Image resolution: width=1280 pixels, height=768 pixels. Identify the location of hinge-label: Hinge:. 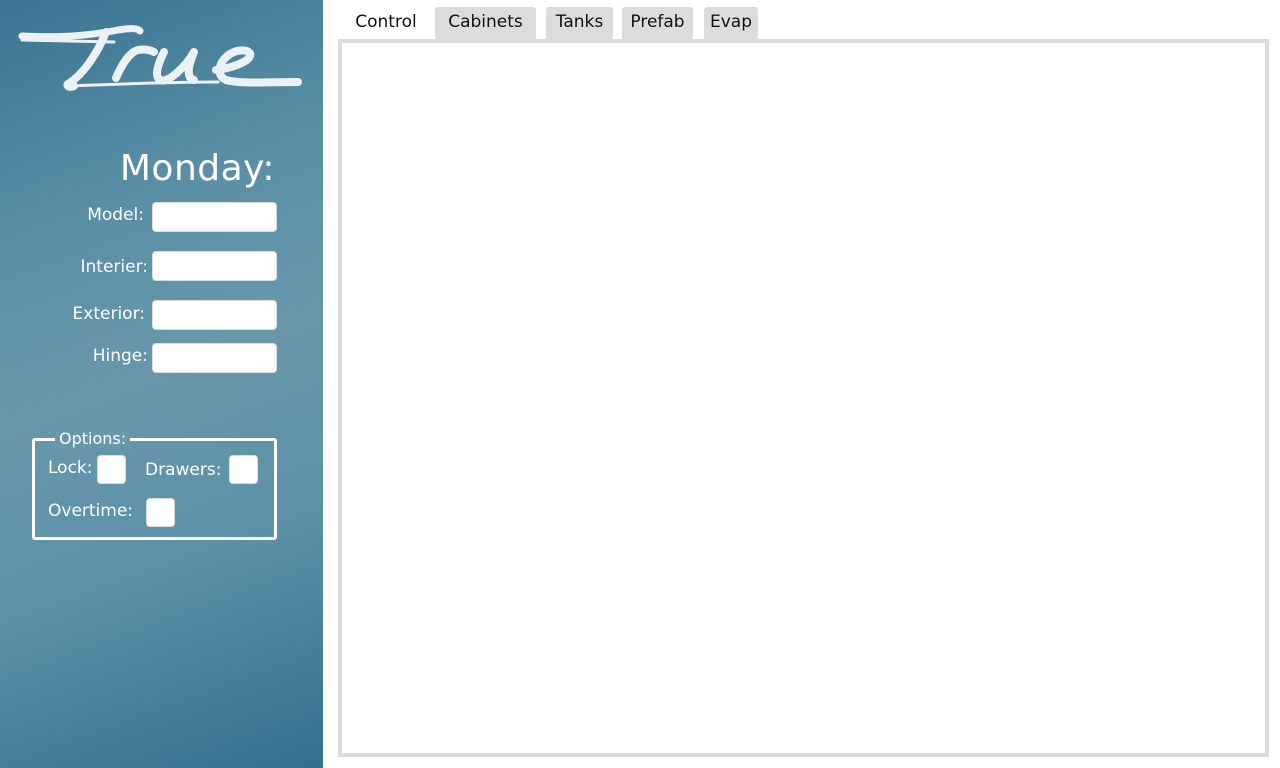
(120, 356).